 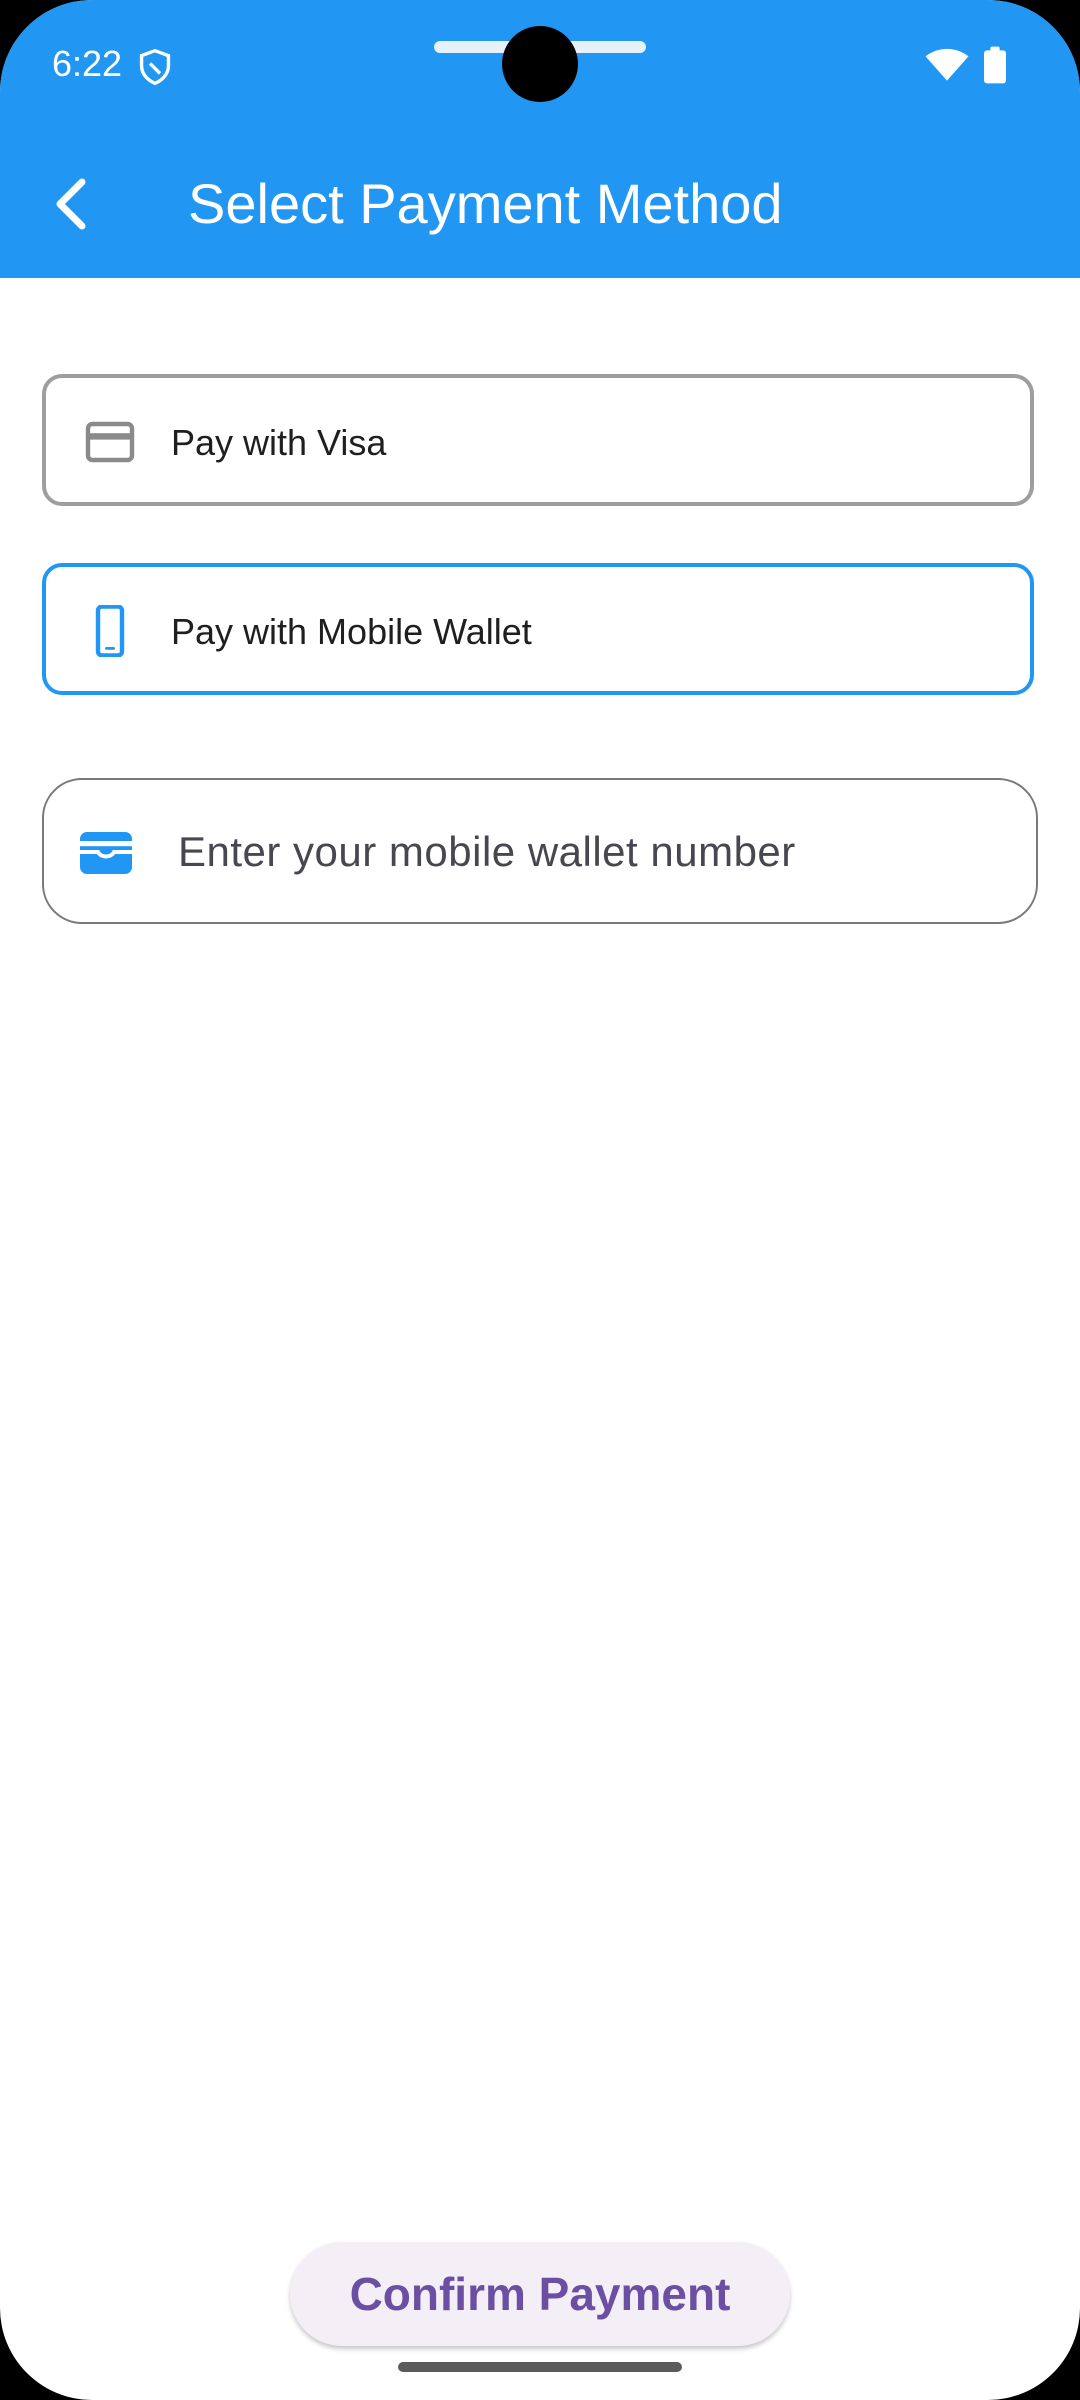 What do you see at coordinates (540, 139) in the screenshot?
I see `app-bar: 6:22 Select Payment Method` at bounding box center [540, 139].